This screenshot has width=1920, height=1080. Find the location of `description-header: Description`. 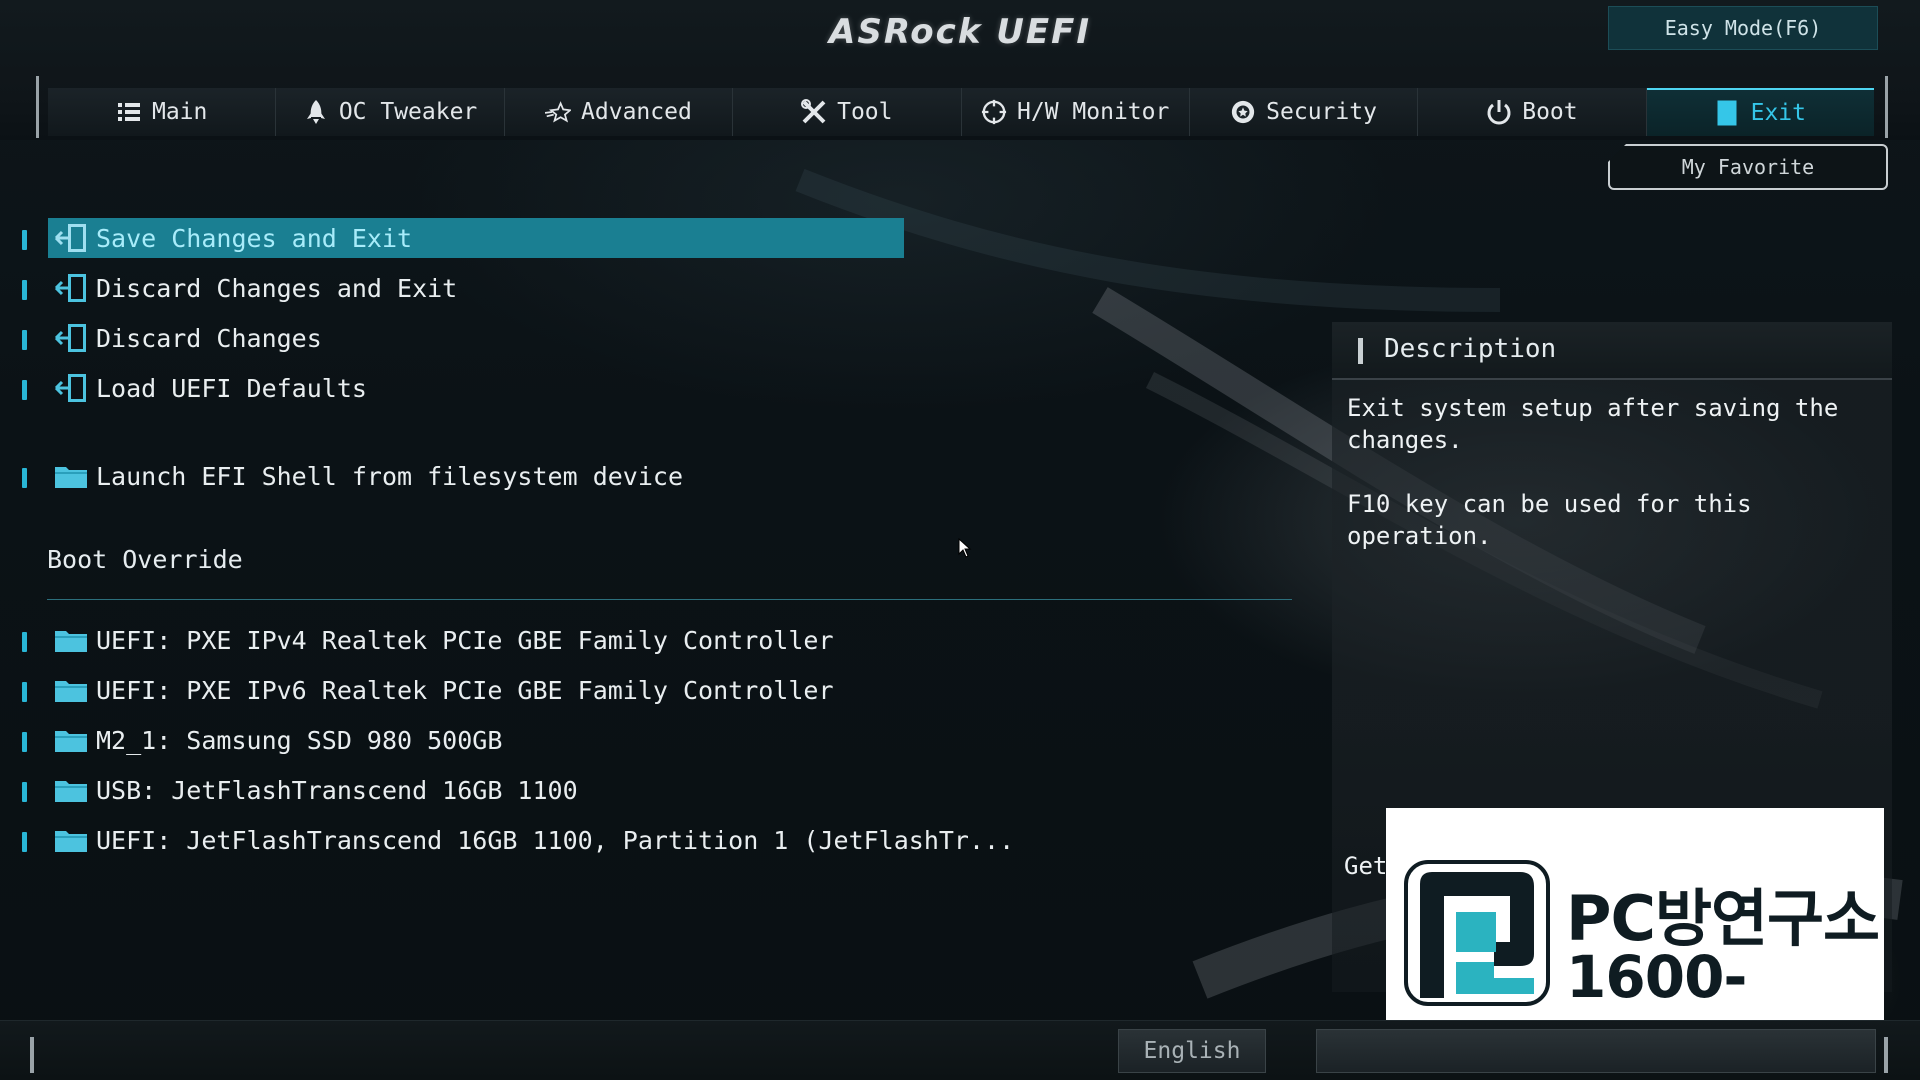

description-header: Description is located at coordinates (1612, 351).